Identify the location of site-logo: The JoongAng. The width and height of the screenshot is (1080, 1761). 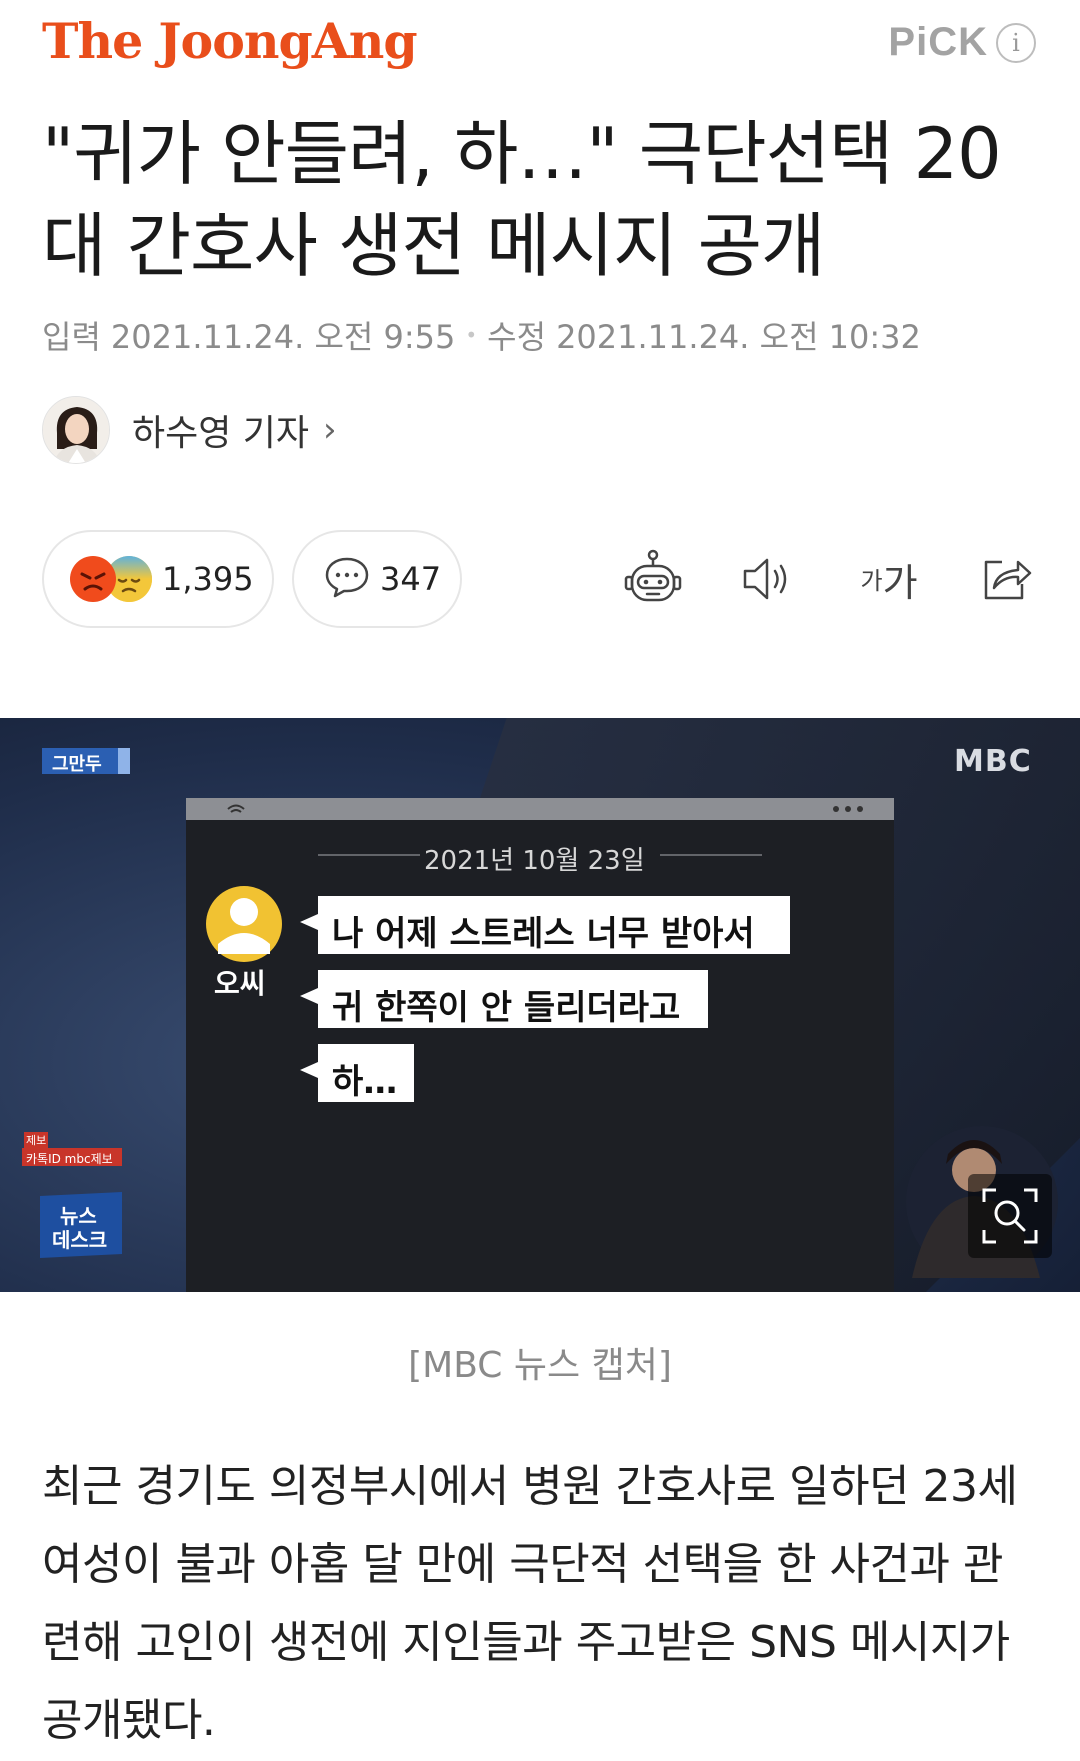
(230, 41).